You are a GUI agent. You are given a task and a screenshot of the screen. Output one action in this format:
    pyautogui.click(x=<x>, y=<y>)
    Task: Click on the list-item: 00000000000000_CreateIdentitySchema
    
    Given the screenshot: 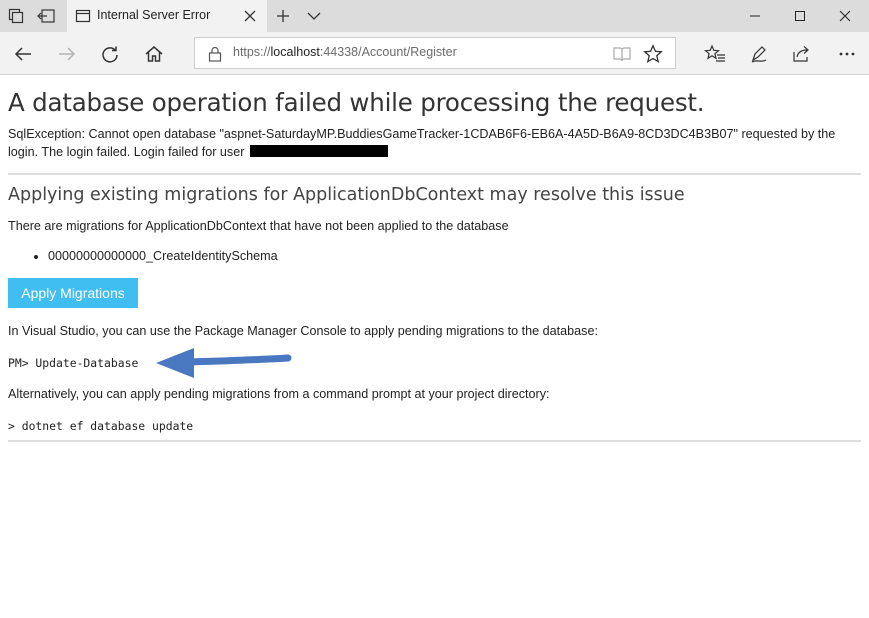 What is the action you would take?
    pyautogui.click(x=163, y=256)
    